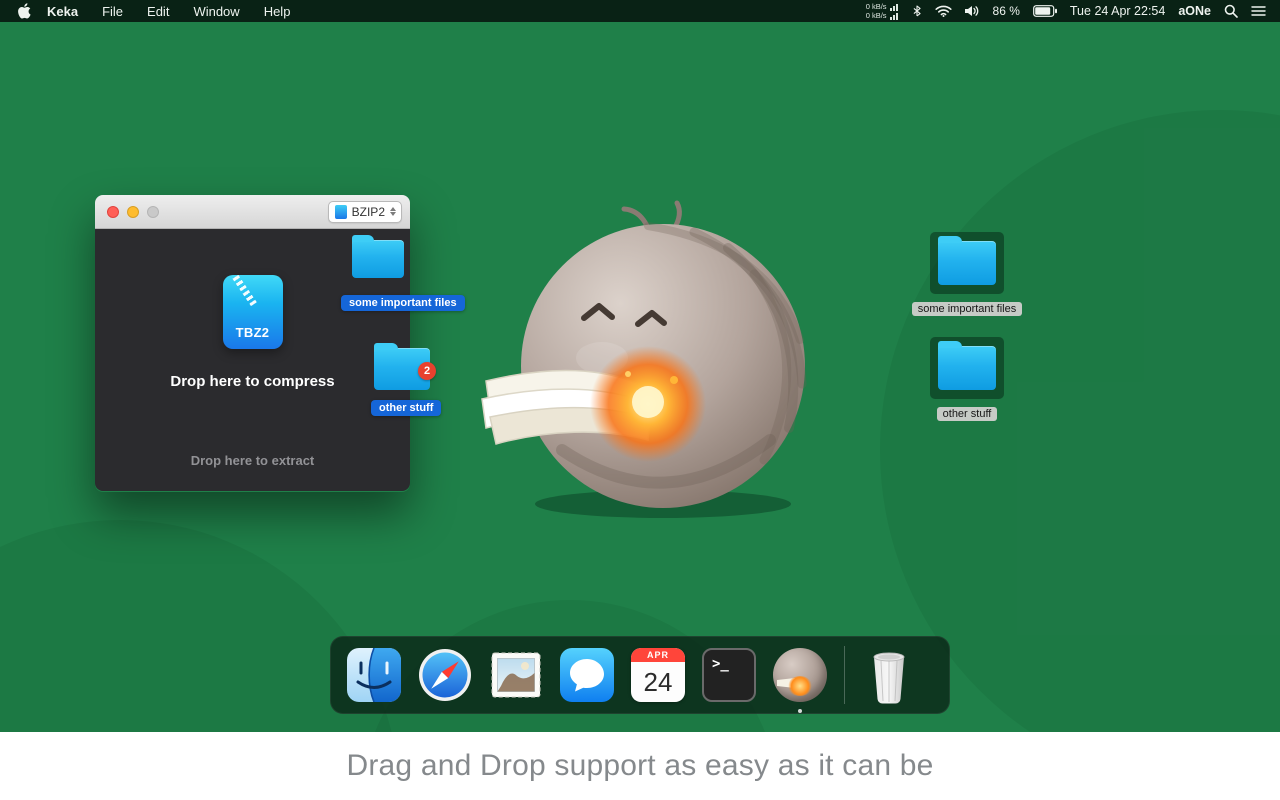 Image resolution: width=1280 pixels, height=800 pixels. I want to click on item-count-badge: 2, so click(427, 371).